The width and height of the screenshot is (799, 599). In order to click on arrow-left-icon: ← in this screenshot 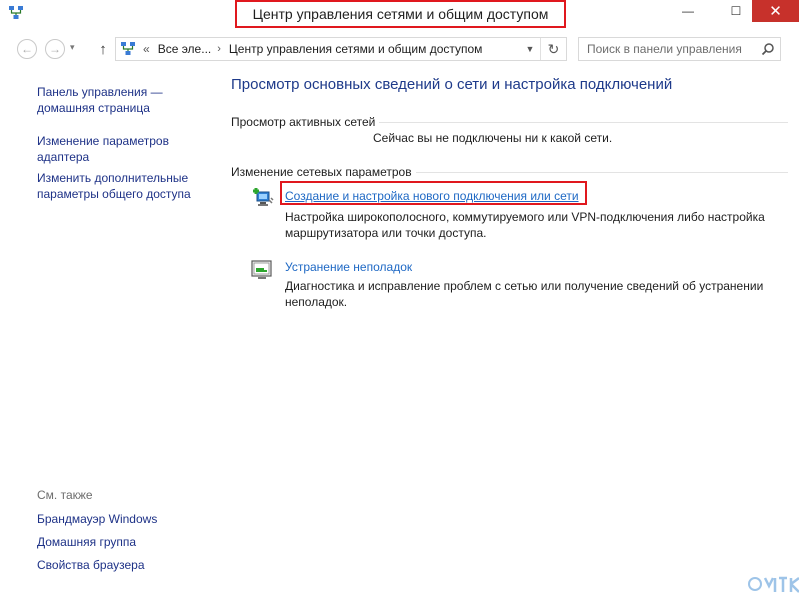, I will do `click(27, 49)`.